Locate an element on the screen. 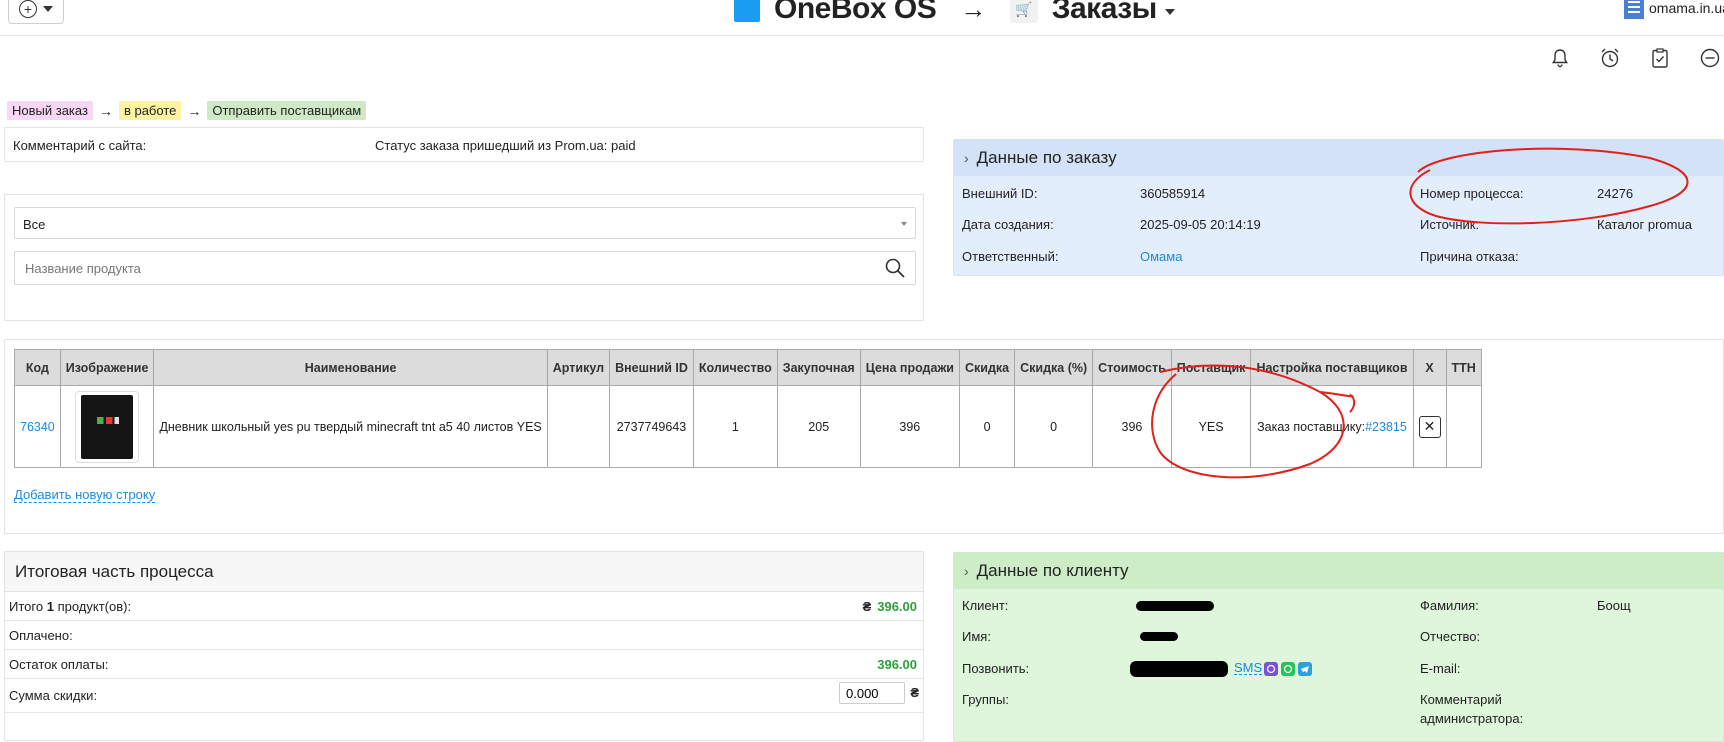 The width and height of the screenshot is (1724, 742). minus-circle-icon is located at coordinates (1710, 58).